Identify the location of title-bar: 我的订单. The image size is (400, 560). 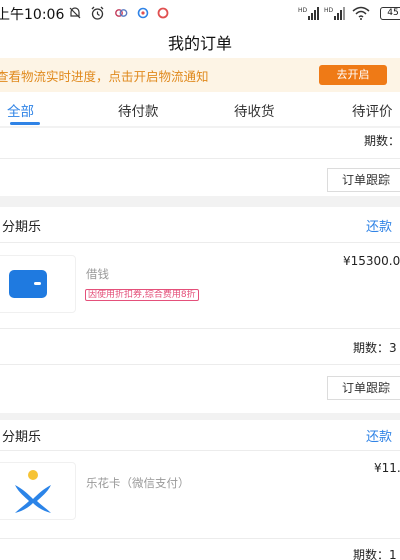
(200, 43).